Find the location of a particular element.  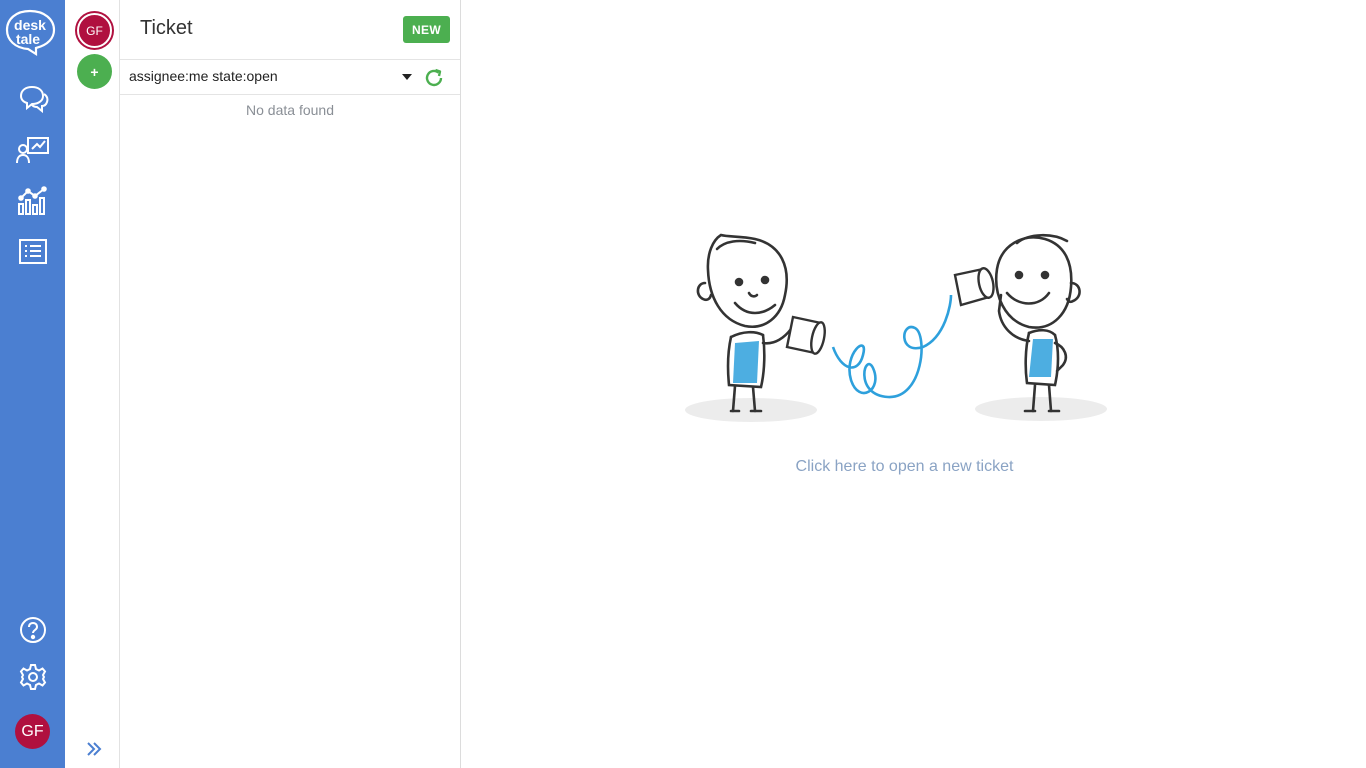

refresh-icon is located at coordinates (434, 78).